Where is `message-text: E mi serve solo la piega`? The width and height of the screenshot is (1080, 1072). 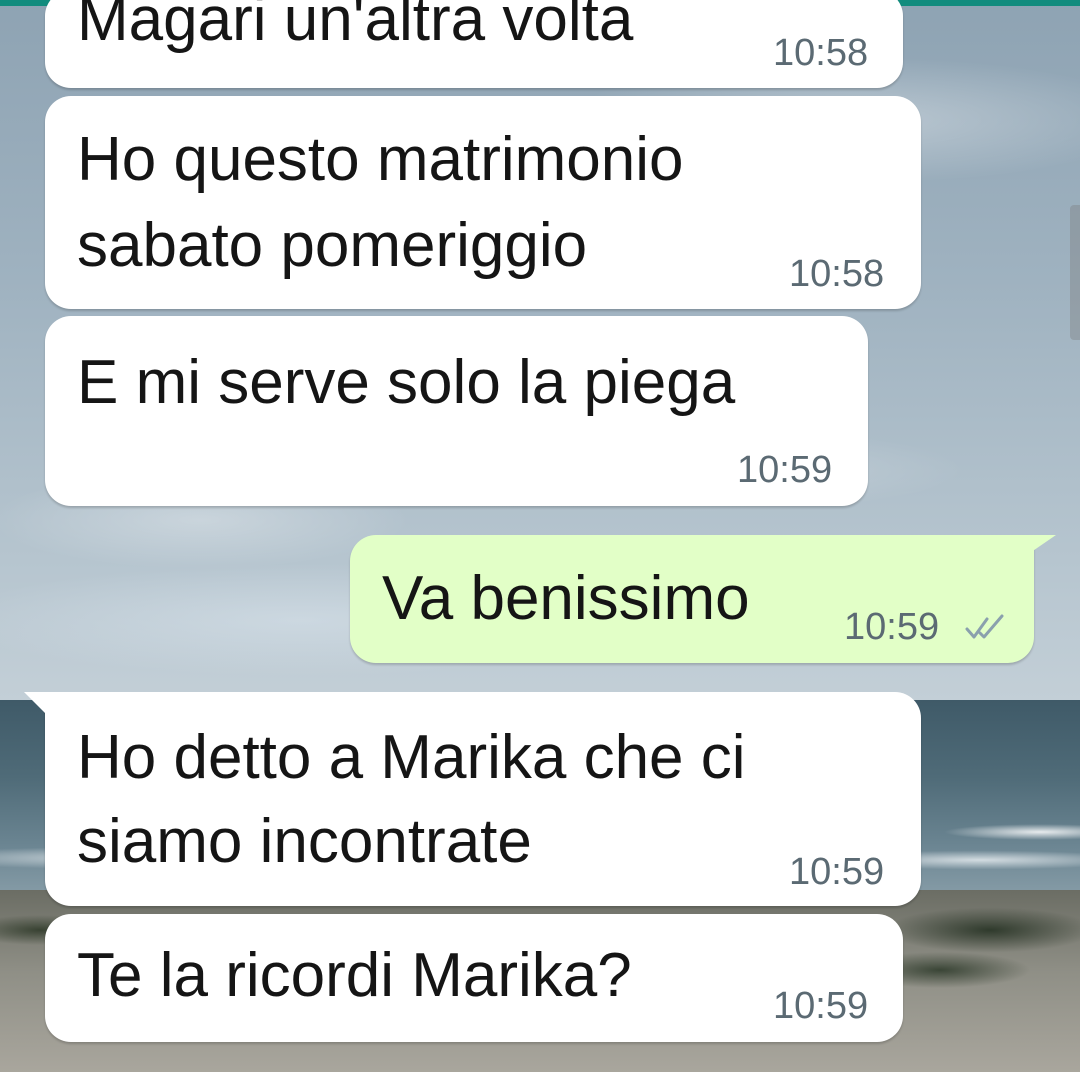 message-text: E mi serve solo la piega is located at coordinates (406, 382).